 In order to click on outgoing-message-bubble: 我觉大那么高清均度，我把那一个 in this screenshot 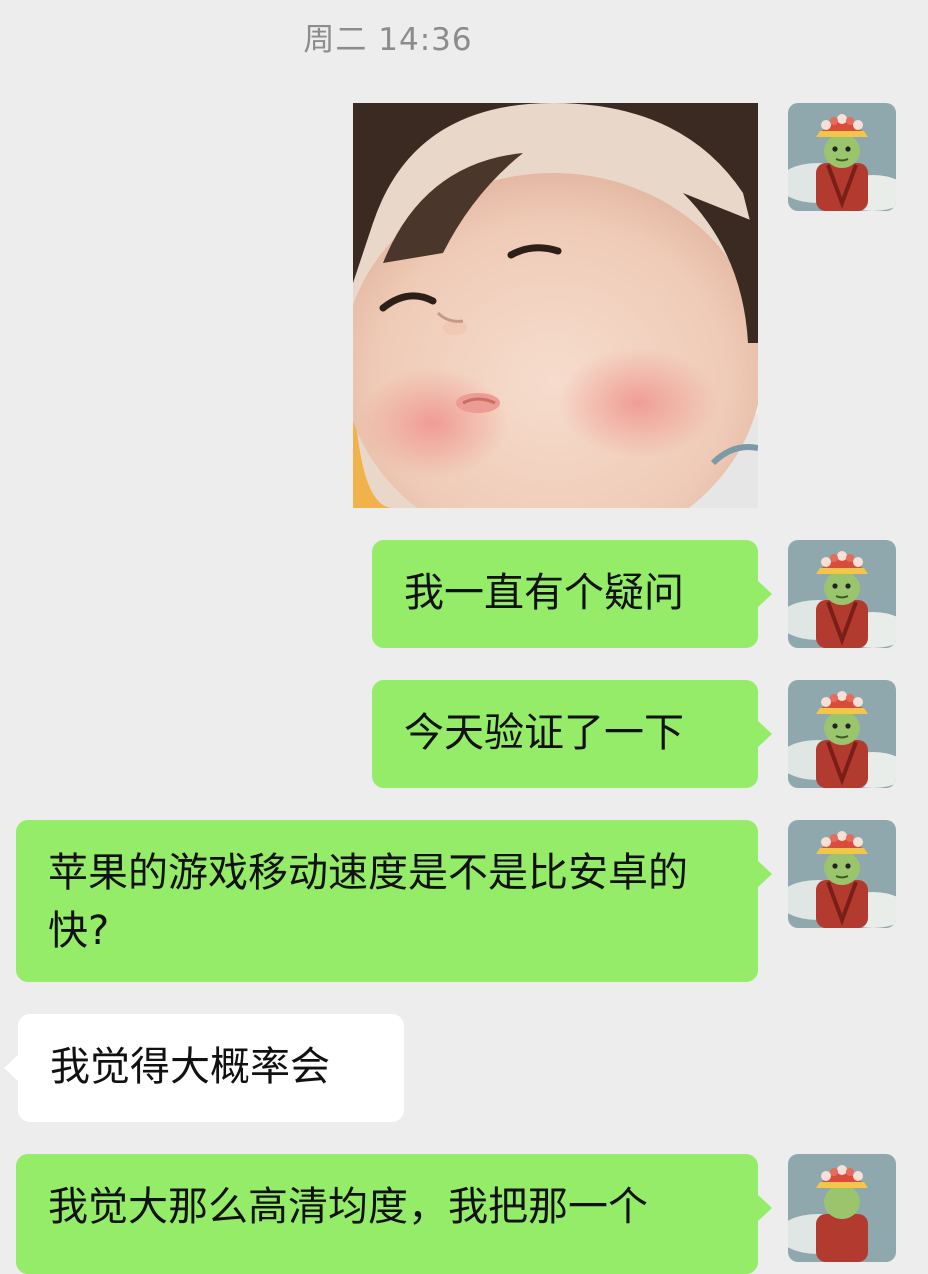, I will do `click(394, 1214)`.